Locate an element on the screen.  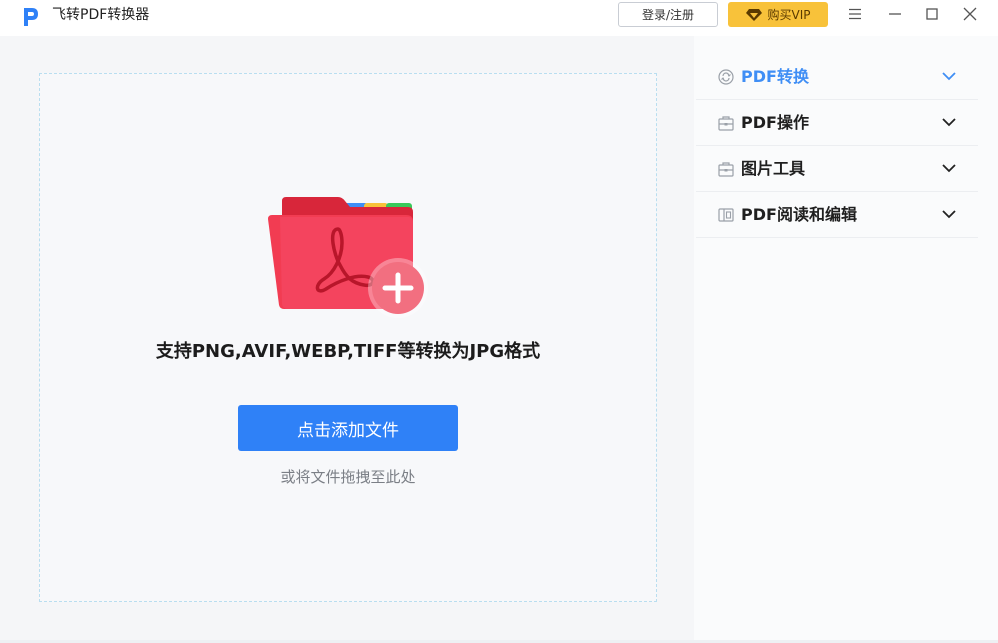
sidebar-item-pdf-convert: PDF转换 is located at coordinates (837, 77).